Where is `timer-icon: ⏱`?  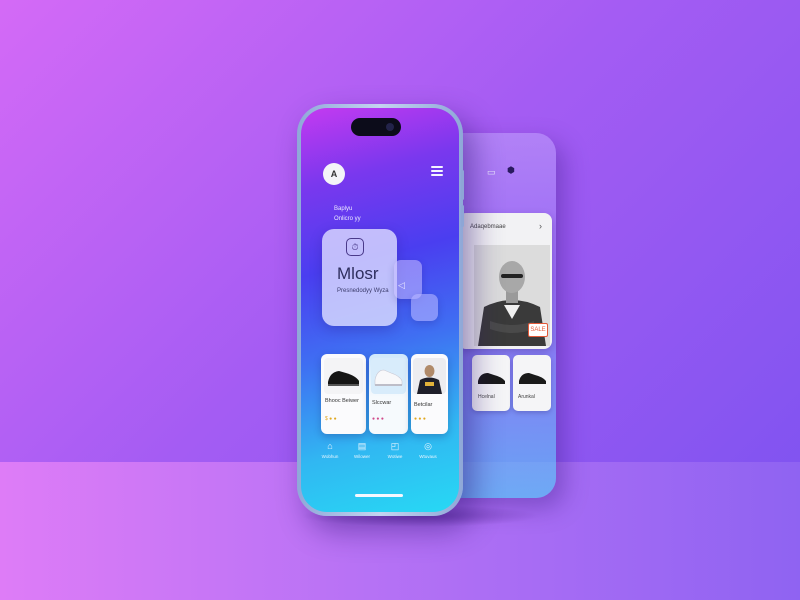
timer-icon: ⏱ is located at coordinates (355, 247).